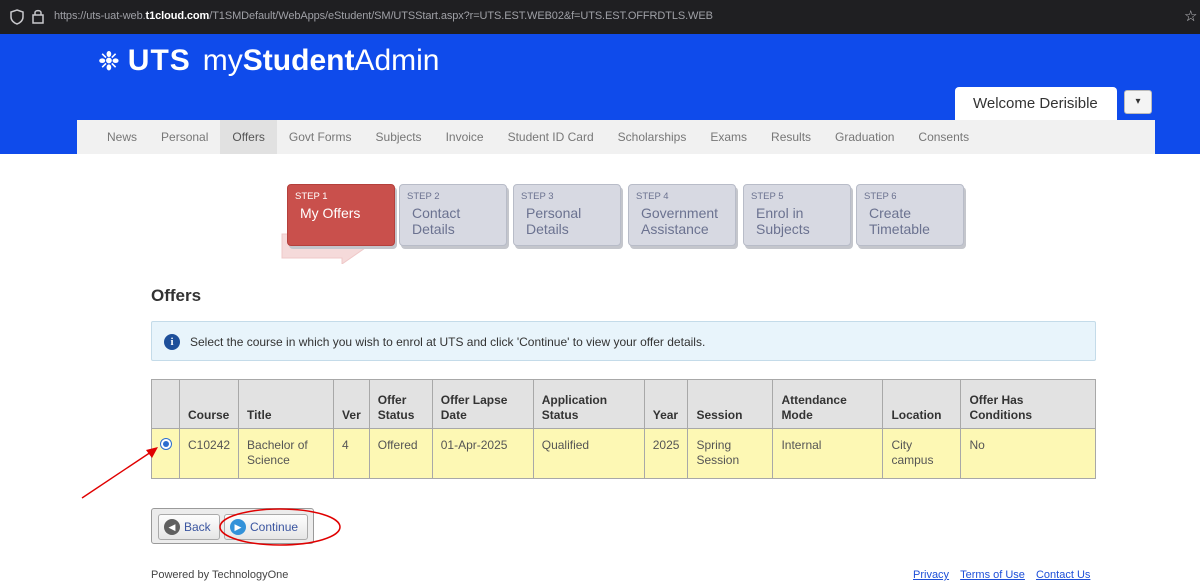 The image size is (1200, 586). Describe the element at coordinates (220, 575) in the screenshot. I see `powered-by-text: Powered by TechnologyOne` at that location.